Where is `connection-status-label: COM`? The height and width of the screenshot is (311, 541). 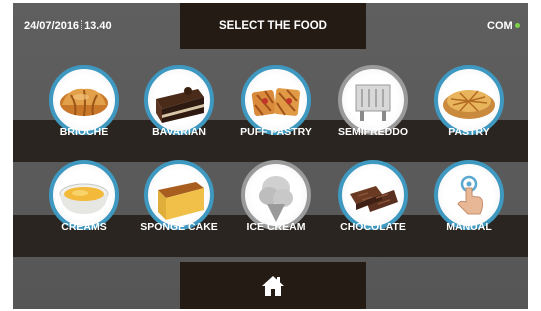 connection-status-label: COM is located at coordinates (500, 26).